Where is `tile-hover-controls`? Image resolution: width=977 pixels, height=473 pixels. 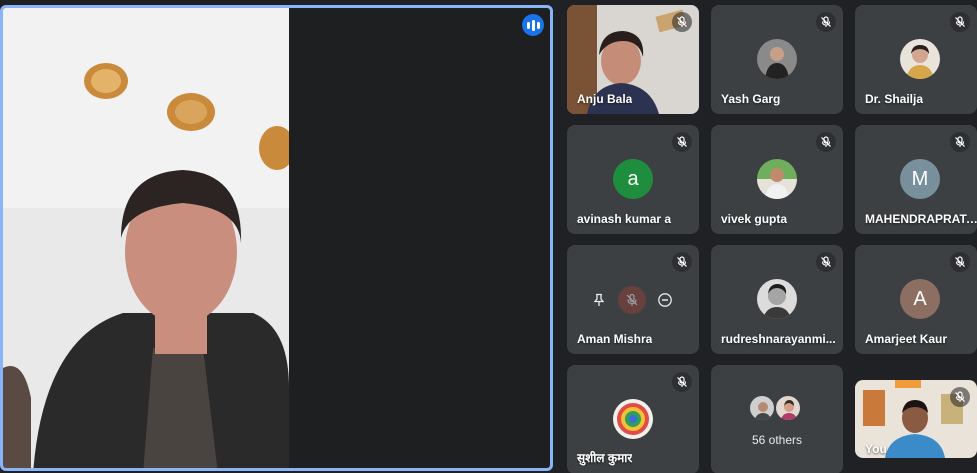
tile-hover-controls is located at coordinates (632, 300).